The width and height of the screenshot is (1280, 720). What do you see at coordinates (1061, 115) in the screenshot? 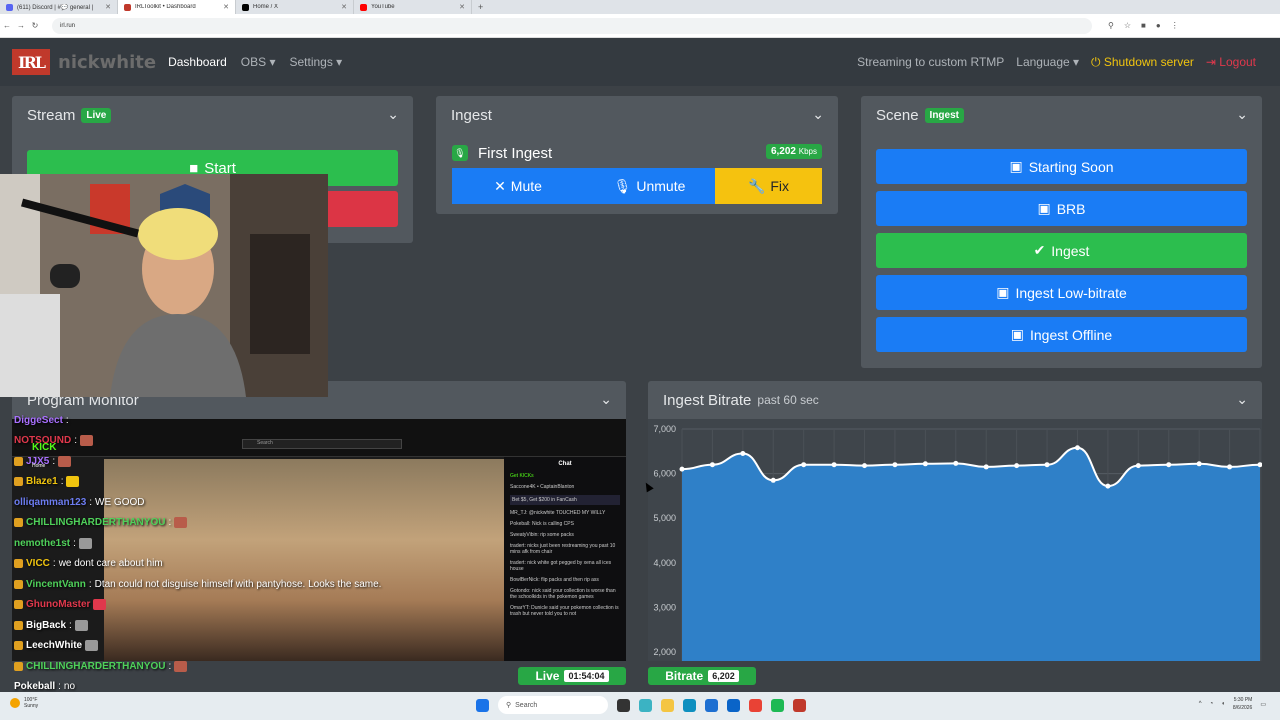
I see `scene-card-header: Scene Ingest ⌄` at bounding box center [1061, 115].